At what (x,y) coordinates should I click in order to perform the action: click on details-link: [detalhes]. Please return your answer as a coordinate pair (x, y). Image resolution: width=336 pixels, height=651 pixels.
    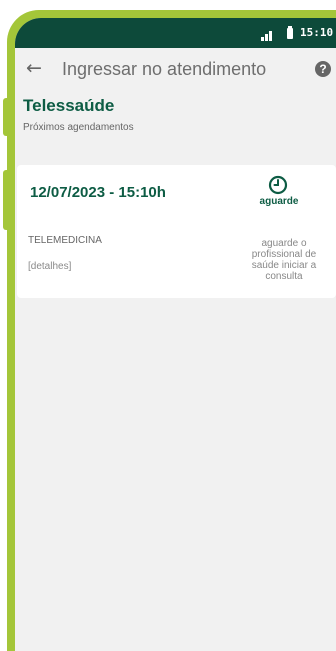
    Looking at the image, I should click on (49, 266).